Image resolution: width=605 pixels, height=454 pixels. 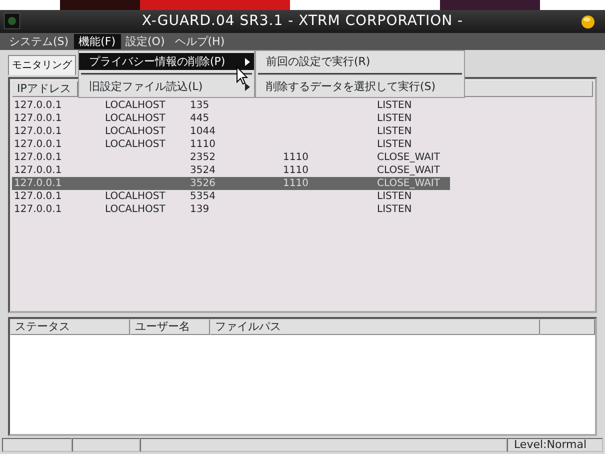 I want to click on table-row: 127.0.0.1 2352 1110 CLOSE_WAIT, so click(x=231, y=157).